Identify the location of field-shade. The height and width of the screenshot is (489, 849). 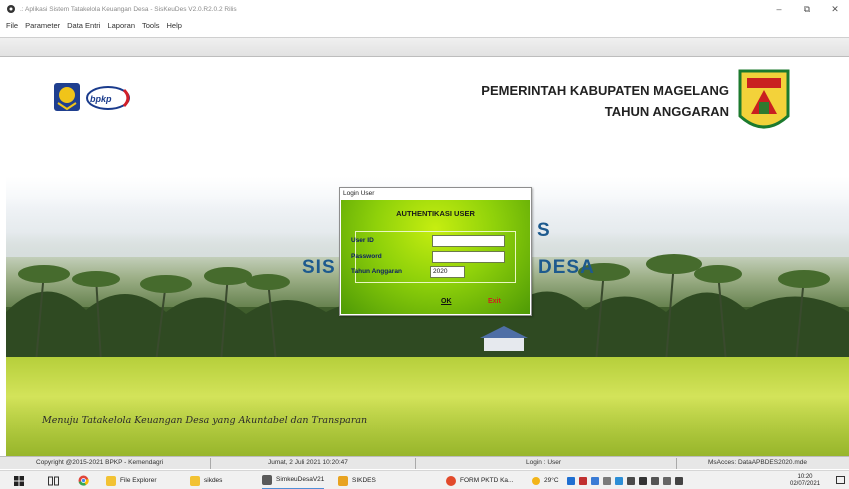
(427, 426).